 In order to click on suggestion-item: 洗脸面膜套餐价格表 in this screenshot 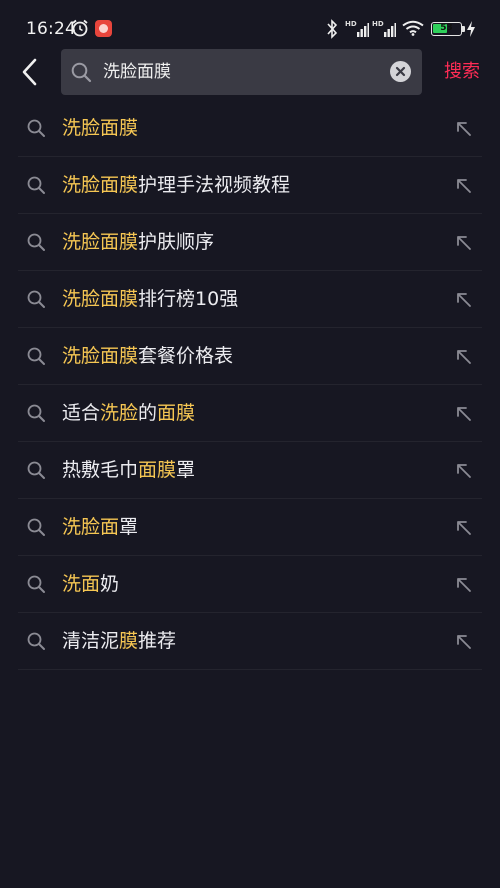, I will do `click(250, 356)`.